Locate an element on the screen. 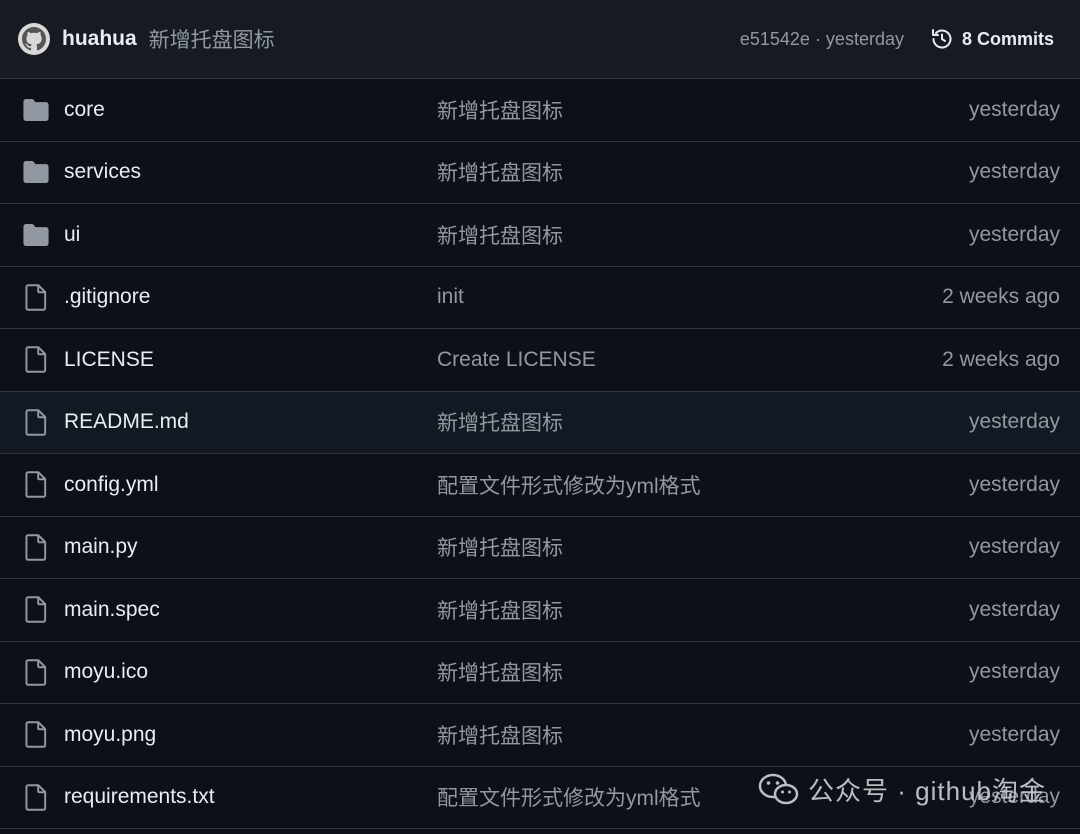 The image size is (1080, 834). file-row: moyu.ico 新增托盘图标 yesterday is located at coordinates (540, 673).